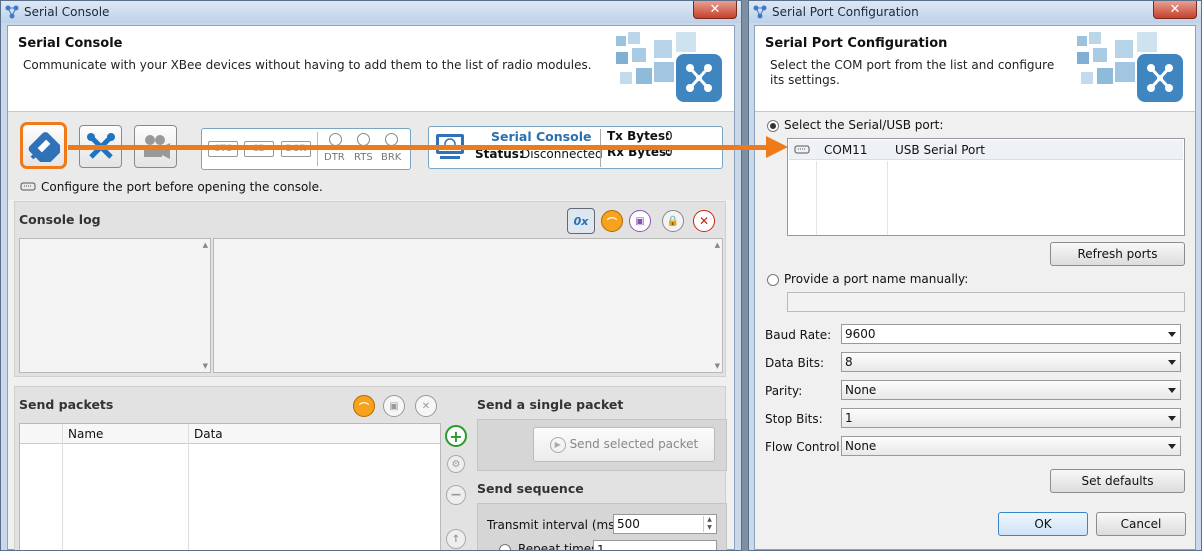 The width and height of the screenshot is (1202, 551). Describe the element at coordinates (715, 10) in the screenshot. I see `console-close-button: ✕` at that location.